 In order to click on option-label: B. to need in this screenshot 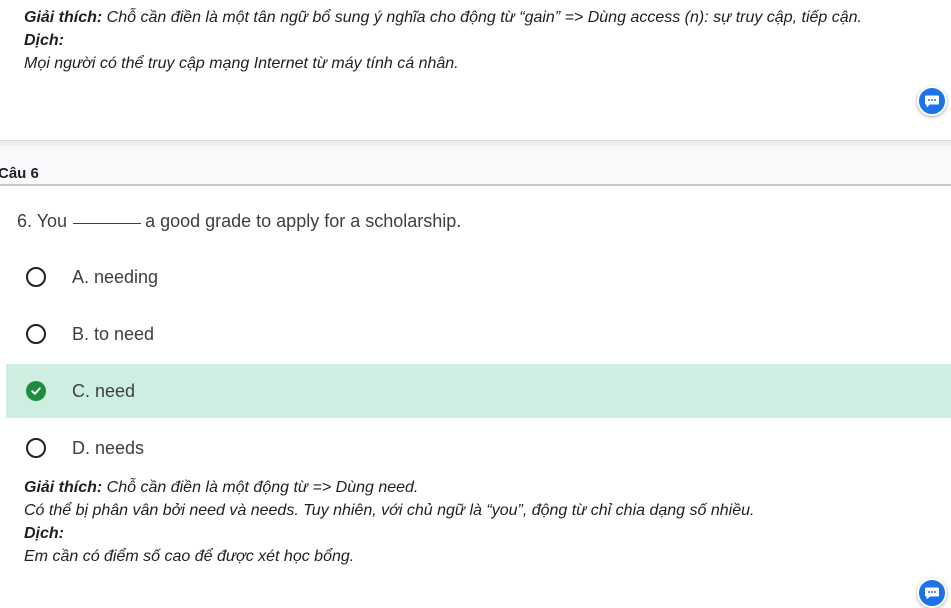, I will do `click(113, 333)`.